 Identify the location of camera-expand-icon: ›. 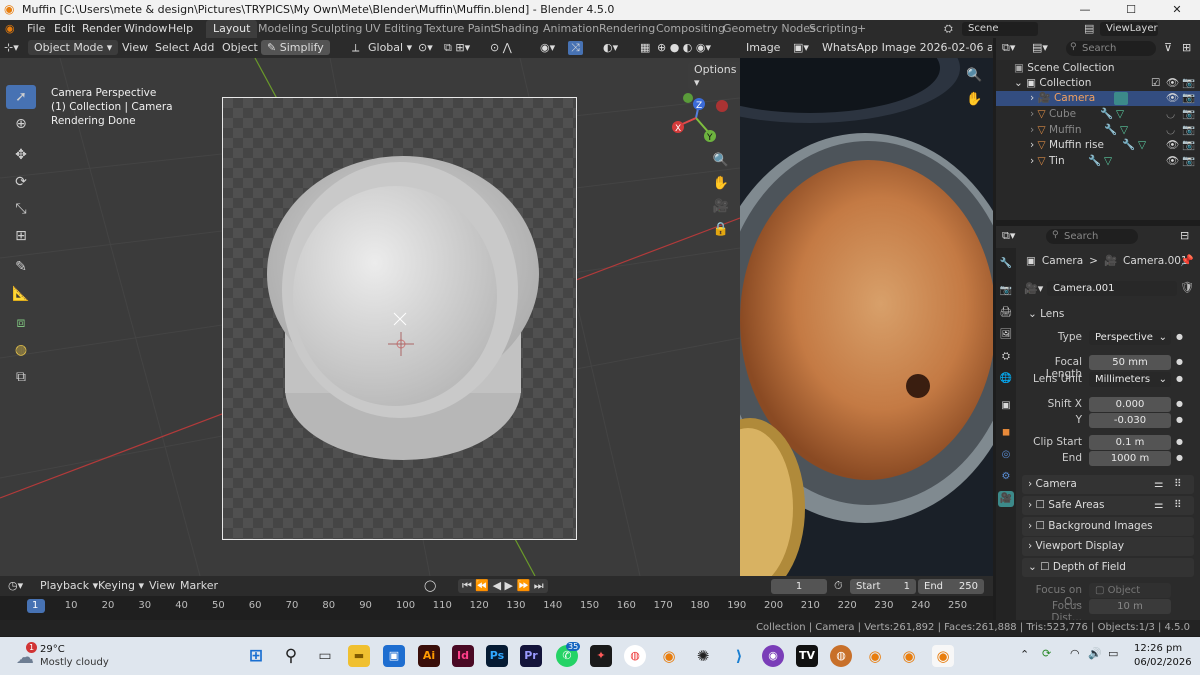
(1032, 98).